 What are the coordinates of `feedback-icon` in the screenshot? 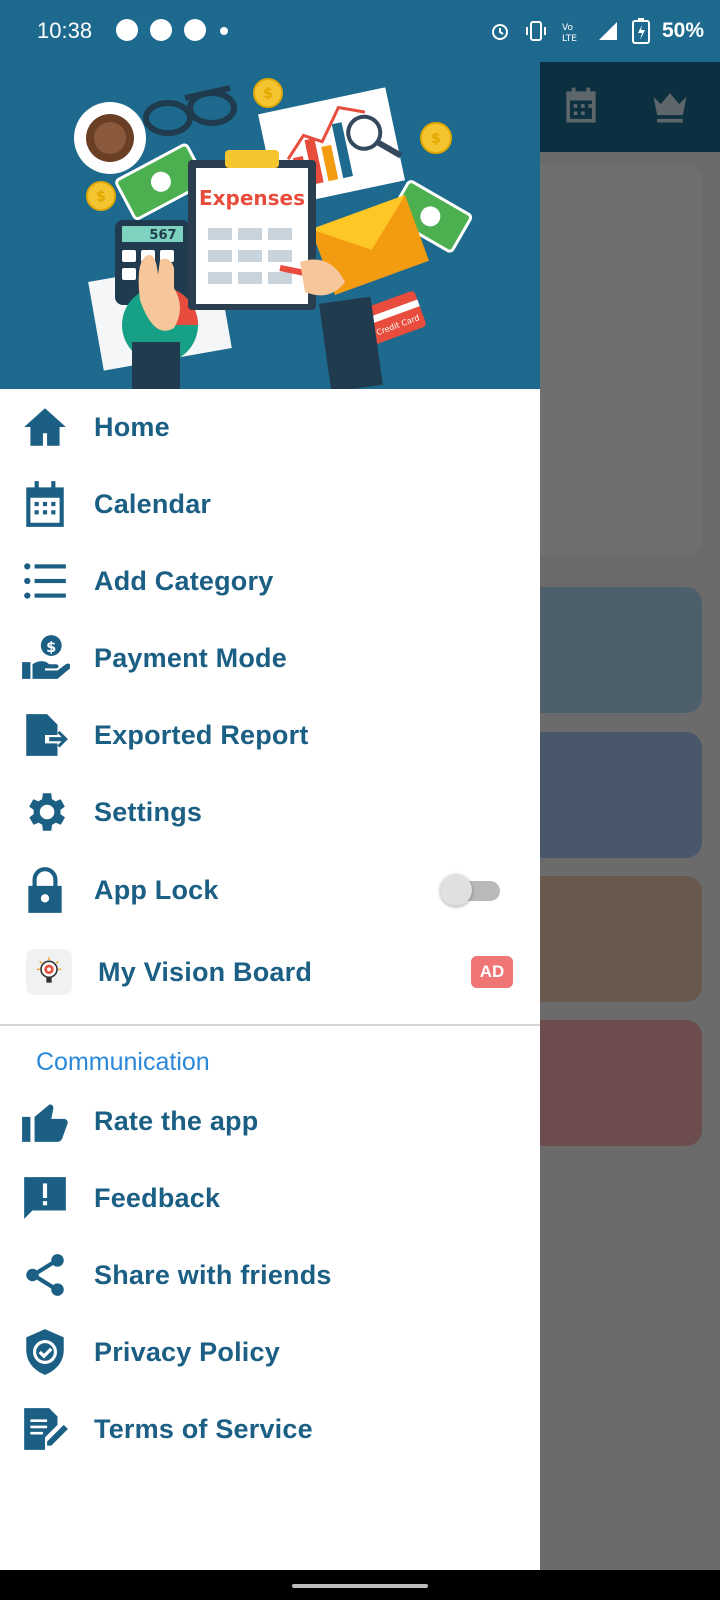 It's located at (45, 1198).